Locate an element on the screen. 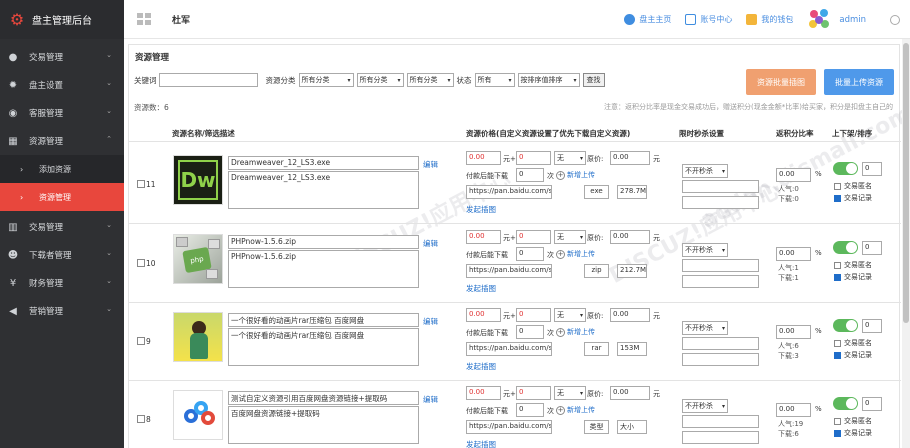 This screenshot has height=448, width=910. keyword-input is located at coordinates (208, 80).